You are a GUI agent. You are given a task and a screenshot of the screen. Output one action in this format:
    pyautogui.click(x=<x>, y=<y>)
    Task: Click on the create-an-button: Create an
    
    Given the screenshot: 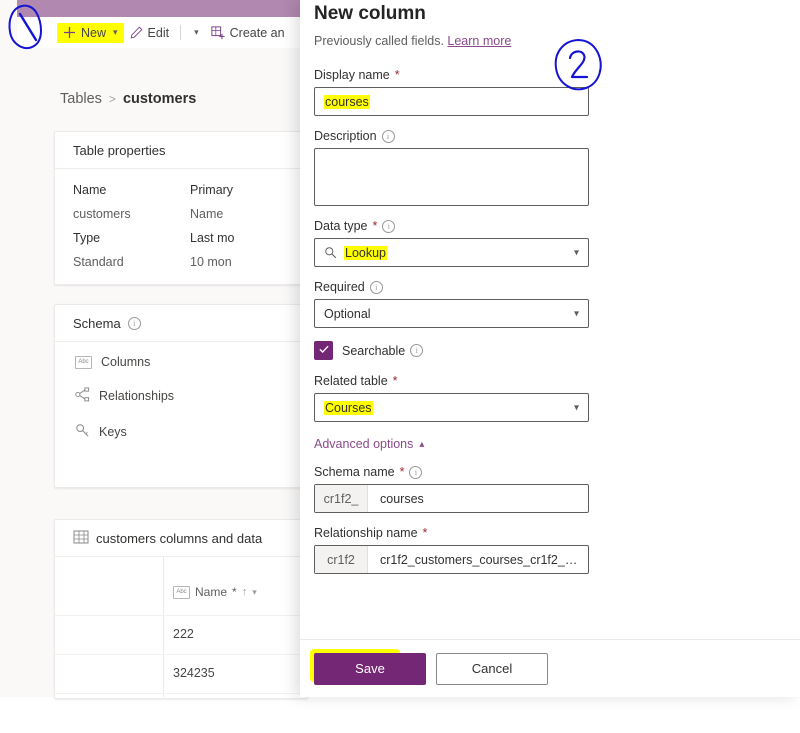 What is the action you would take?
    pyautogui.click(x=248, y=33)
    